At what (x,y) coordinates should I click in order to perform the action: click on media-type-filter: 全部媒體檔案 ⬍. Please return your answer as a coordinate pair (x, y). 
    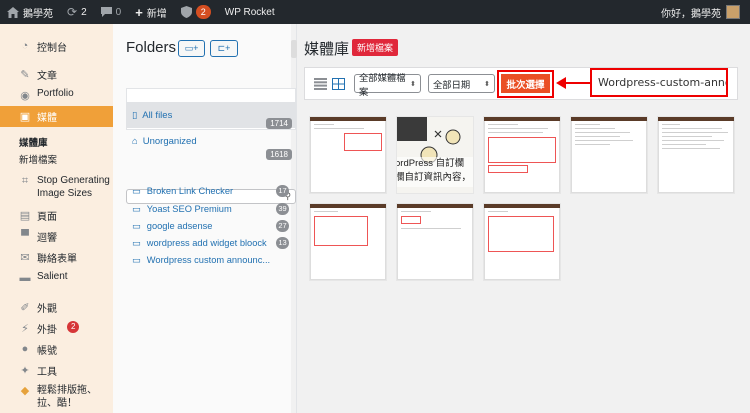
    Looking at the image, I should click on (387, 85).